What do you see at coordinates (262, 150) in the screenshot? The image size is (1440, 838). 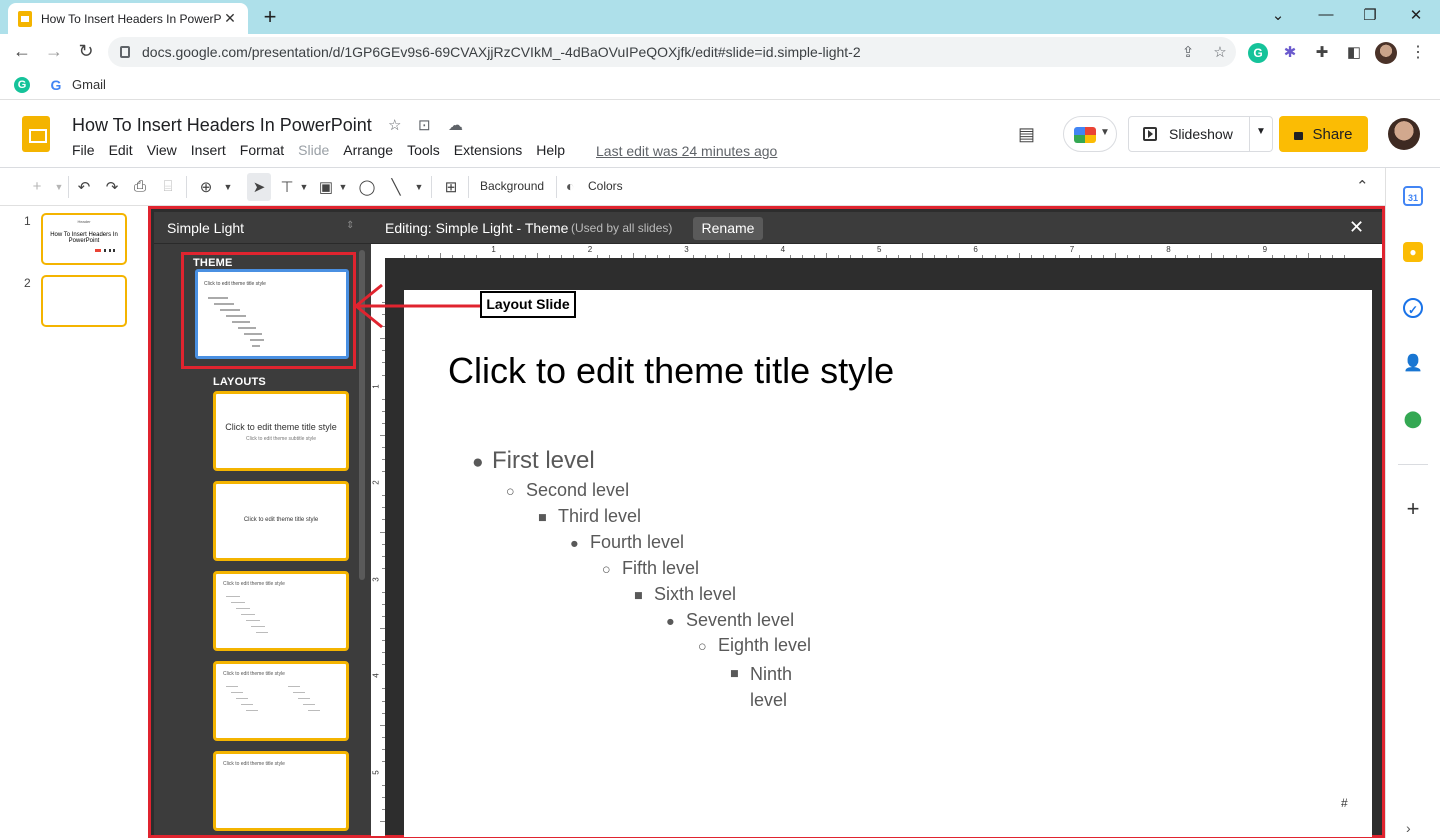 I see `menu-format: Format` at bounding box center [262, 150].